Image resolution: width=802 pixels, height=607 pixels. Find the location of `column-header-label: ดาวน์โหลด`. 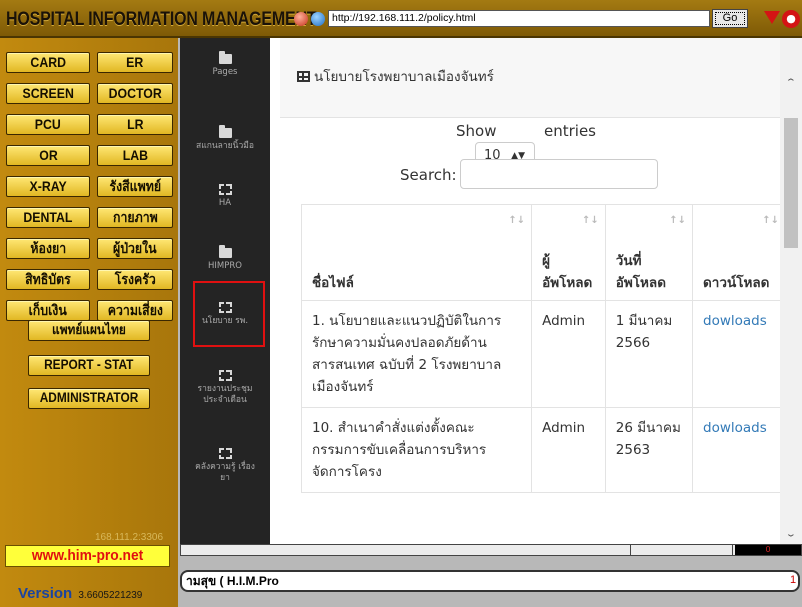

column-header-label: ดาวน์โหลด is located at coordinates (736, 283).